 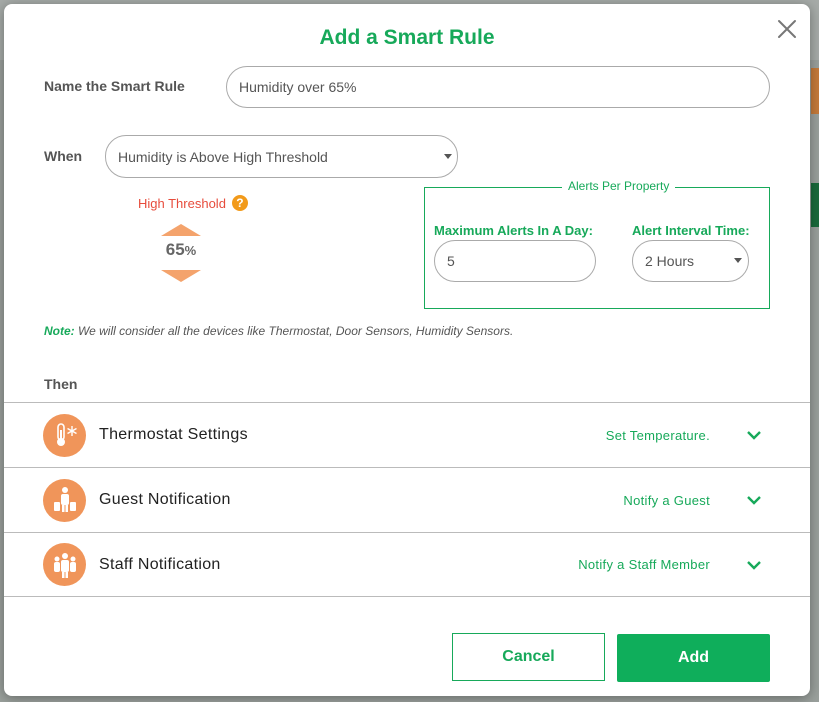 I want to click on thermostat-icon, so click(x=64, y=435).